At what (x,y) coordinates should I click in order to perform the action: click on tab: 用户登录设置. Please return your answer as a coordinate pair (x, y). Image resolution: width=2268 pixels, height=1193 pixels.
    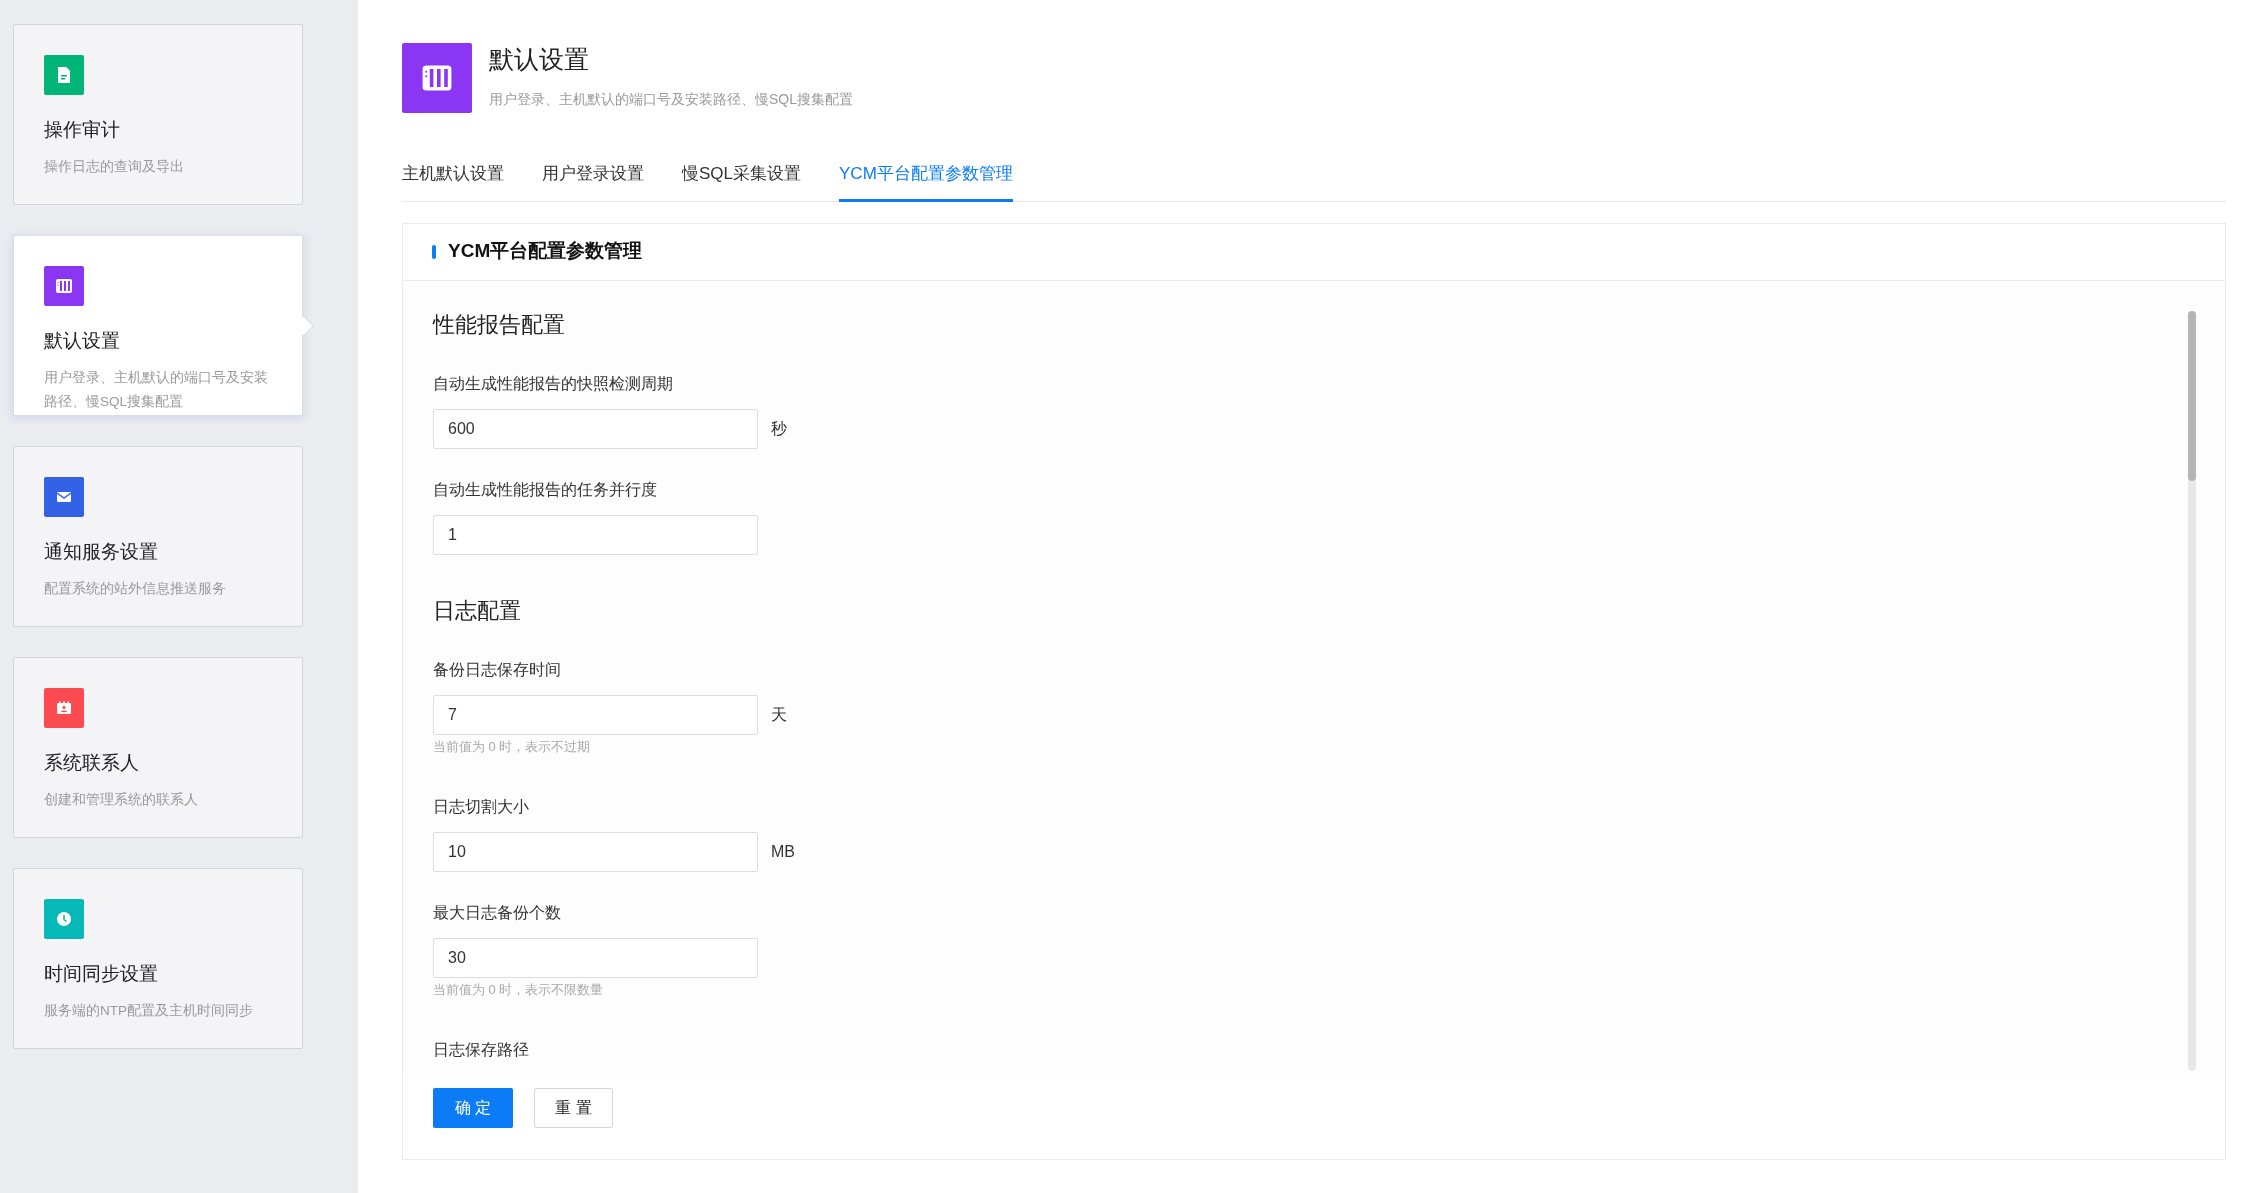
    Looking at the image, I should click on (593, 181).